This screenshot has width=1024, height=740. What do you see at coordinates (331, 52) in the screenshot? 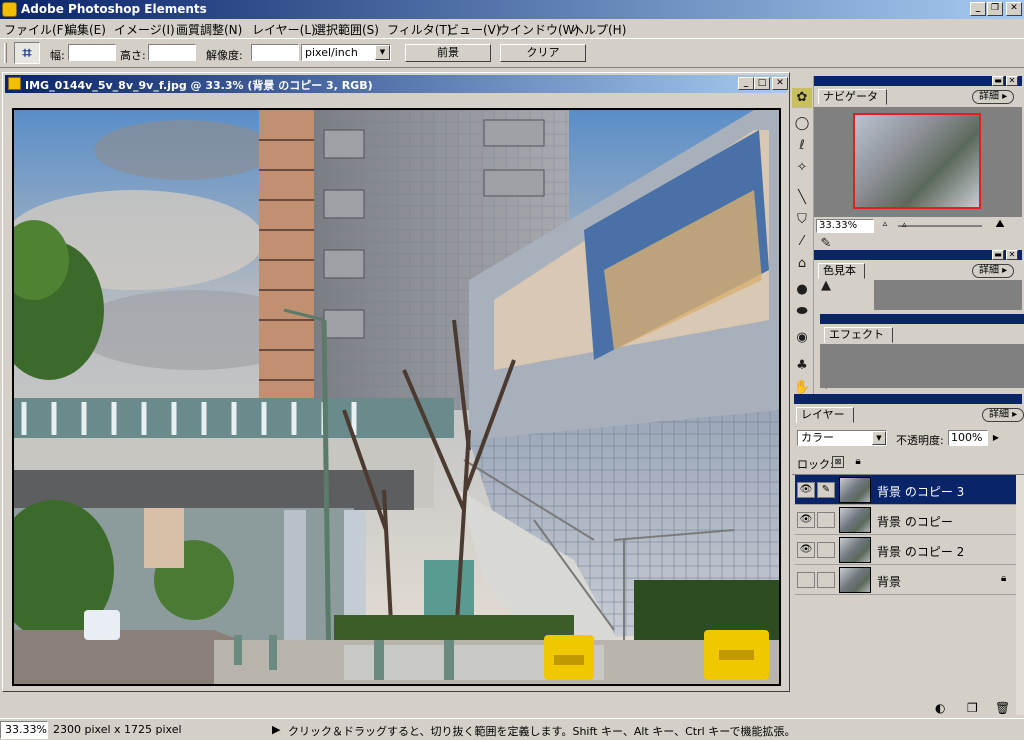
I see `unit-select-value: pixel/inch` at bounding box center [331, 52].